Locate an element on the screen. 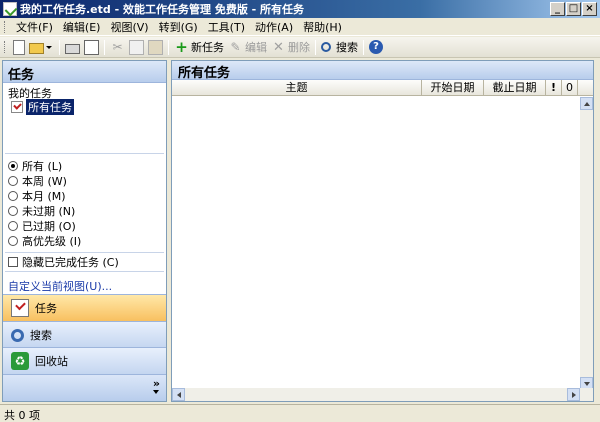 This screenshot has width=600, height=422. cut-button: ✂ is located at coordinates (117, 47).